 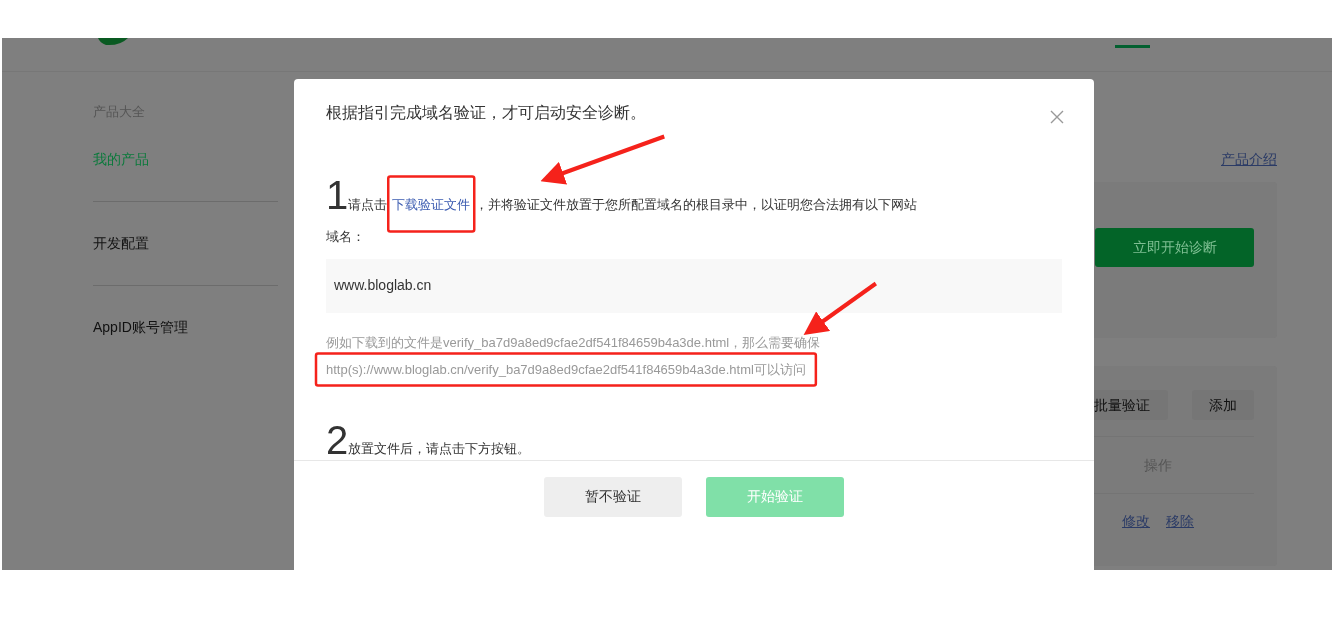 What do you see at coordinates (346, 237) in the screenshot?
I see `field-label: 域名：` at bounding box center [346, 237].